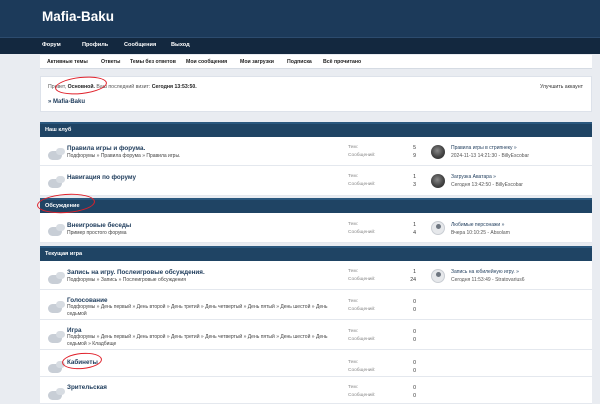 Image resolution: width=600 pixels, height=404 pixels. What do you see at coordinates (136, 272) in the screenshot?
I see `forum-title: Запись на игру. Послеигровые обсуждения.` at bounding box center [136, 272].